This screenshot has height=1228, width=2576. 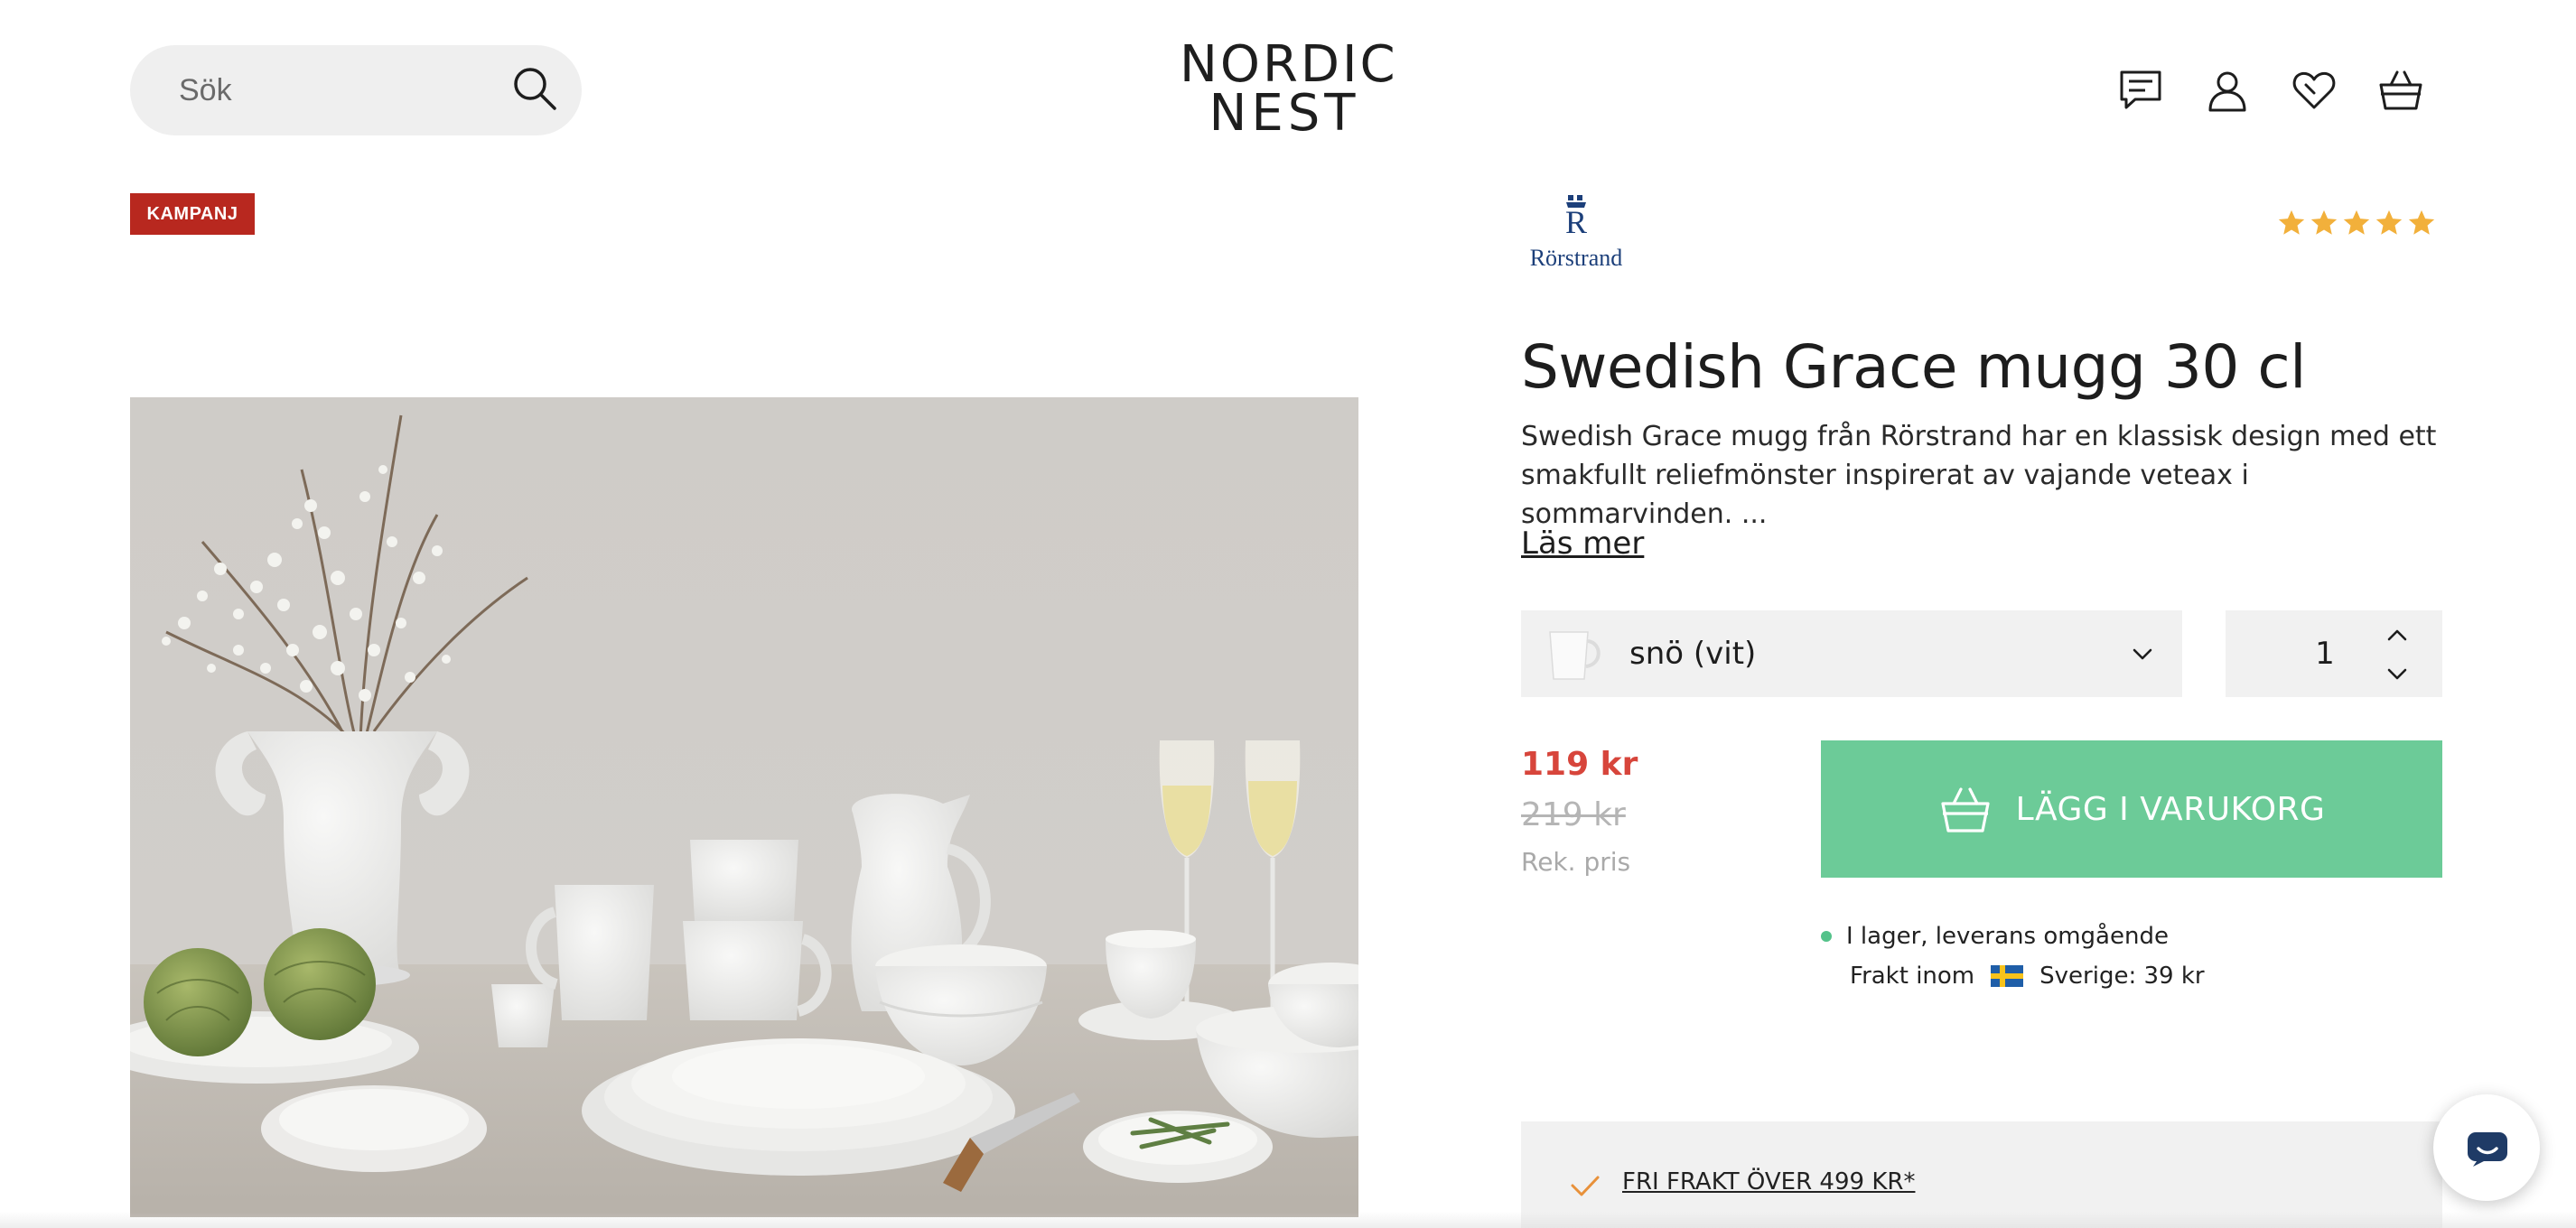 What do you see at coordinates (2140, 90) in the screenshot?
I see `chat-icon` at bounding box center [2140, 90].